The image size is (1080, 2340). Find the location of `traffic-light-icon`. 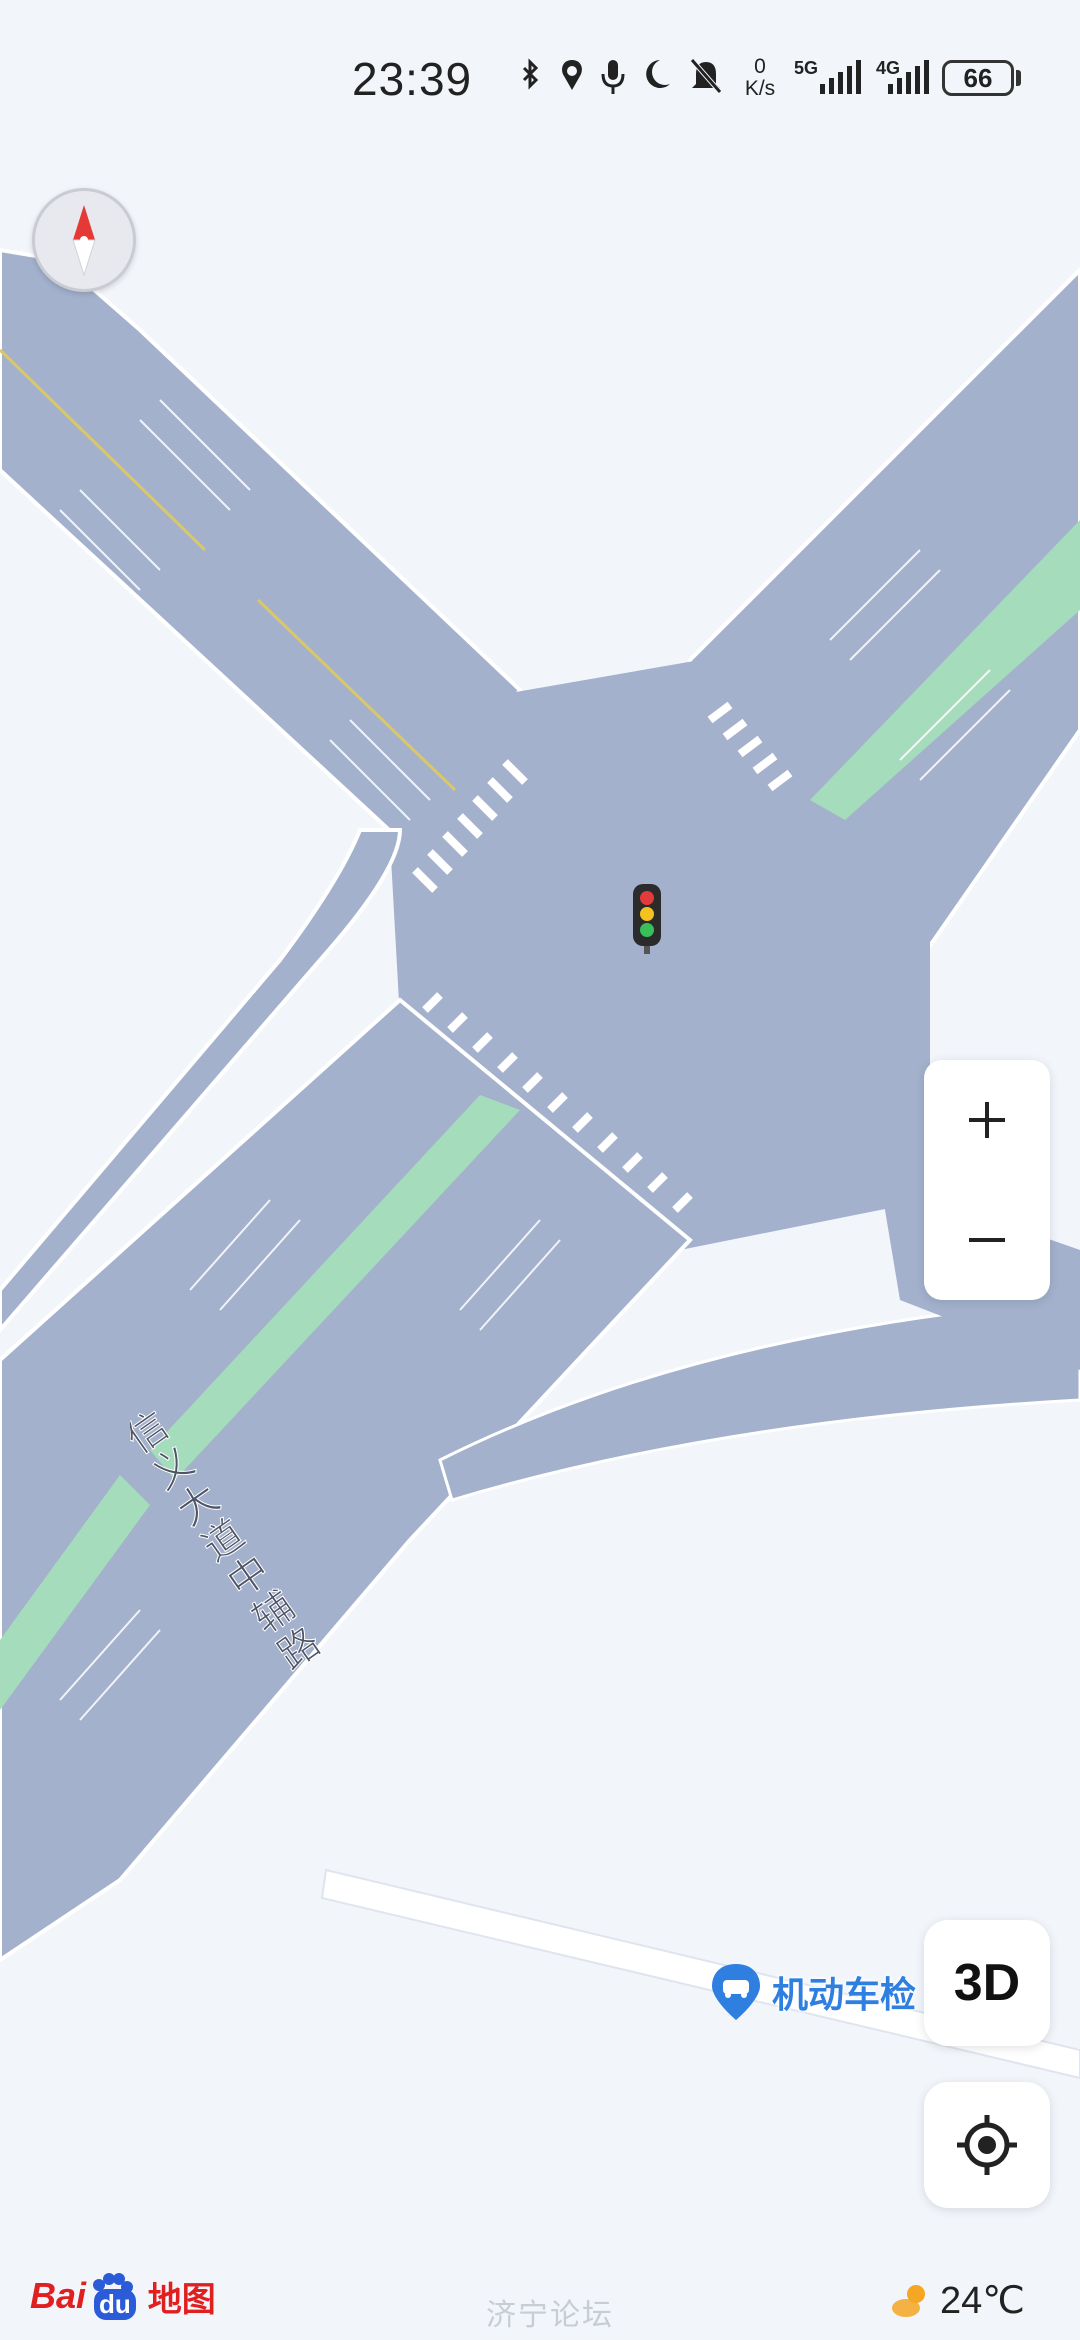

traffic-light-icon is located at coordinates (647, 919).